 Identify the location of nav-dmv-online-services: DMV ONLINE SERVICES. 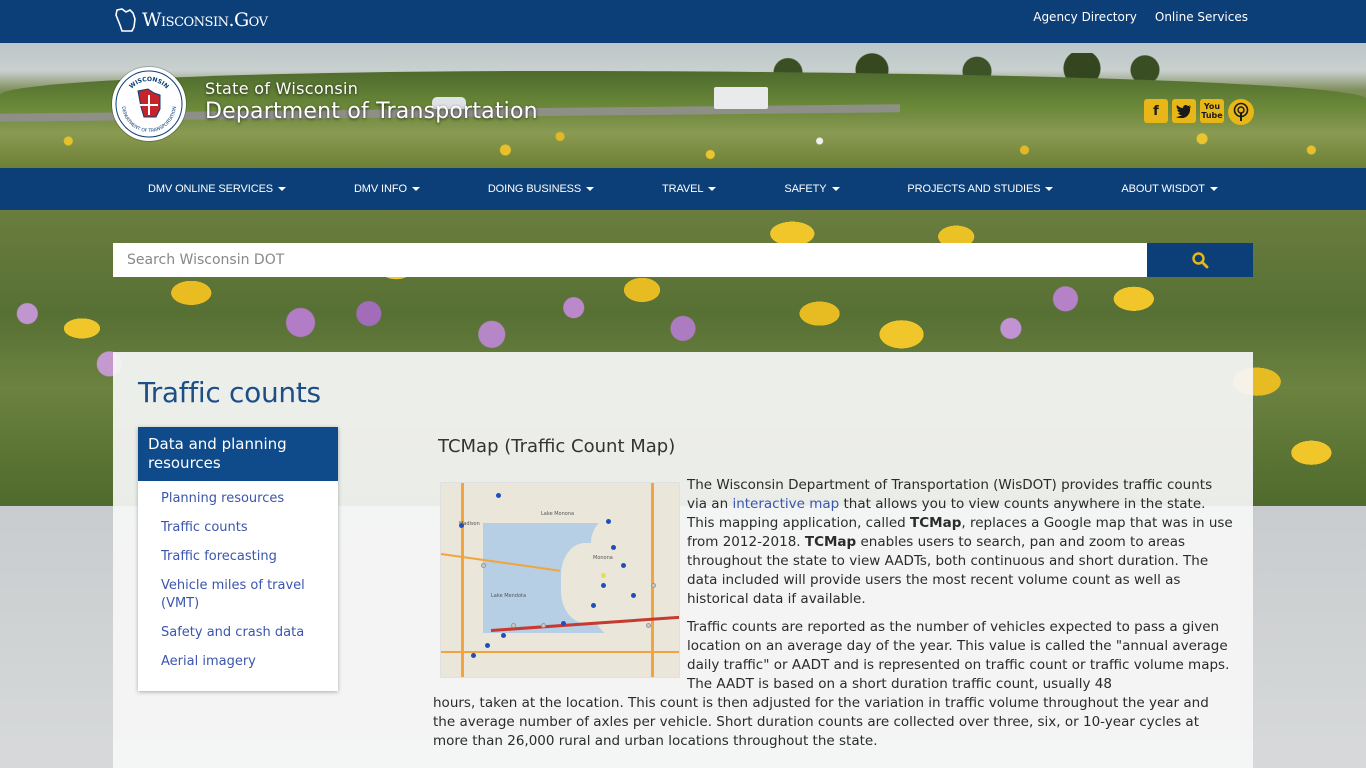
(217, 189).